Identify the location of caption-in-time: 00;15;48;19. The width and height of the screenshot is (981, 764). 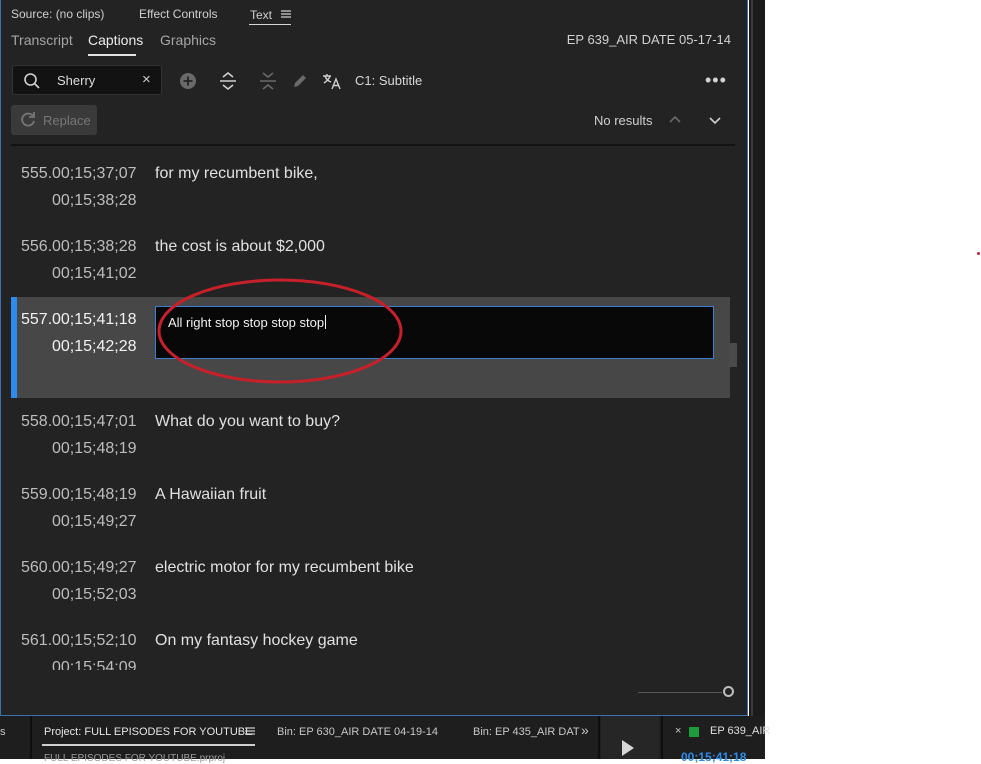
(94, 494).